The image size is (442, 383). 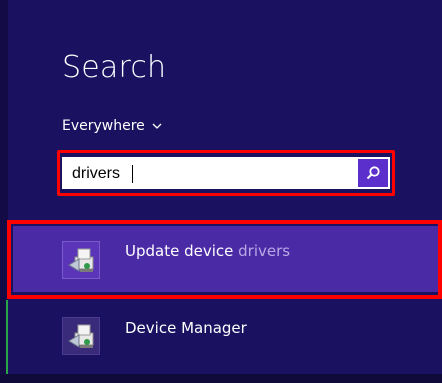 What do you see at coordinates (221, 378) in the screenshot?
I see `bottom-edge-strip` at bounding box center [221, 378].